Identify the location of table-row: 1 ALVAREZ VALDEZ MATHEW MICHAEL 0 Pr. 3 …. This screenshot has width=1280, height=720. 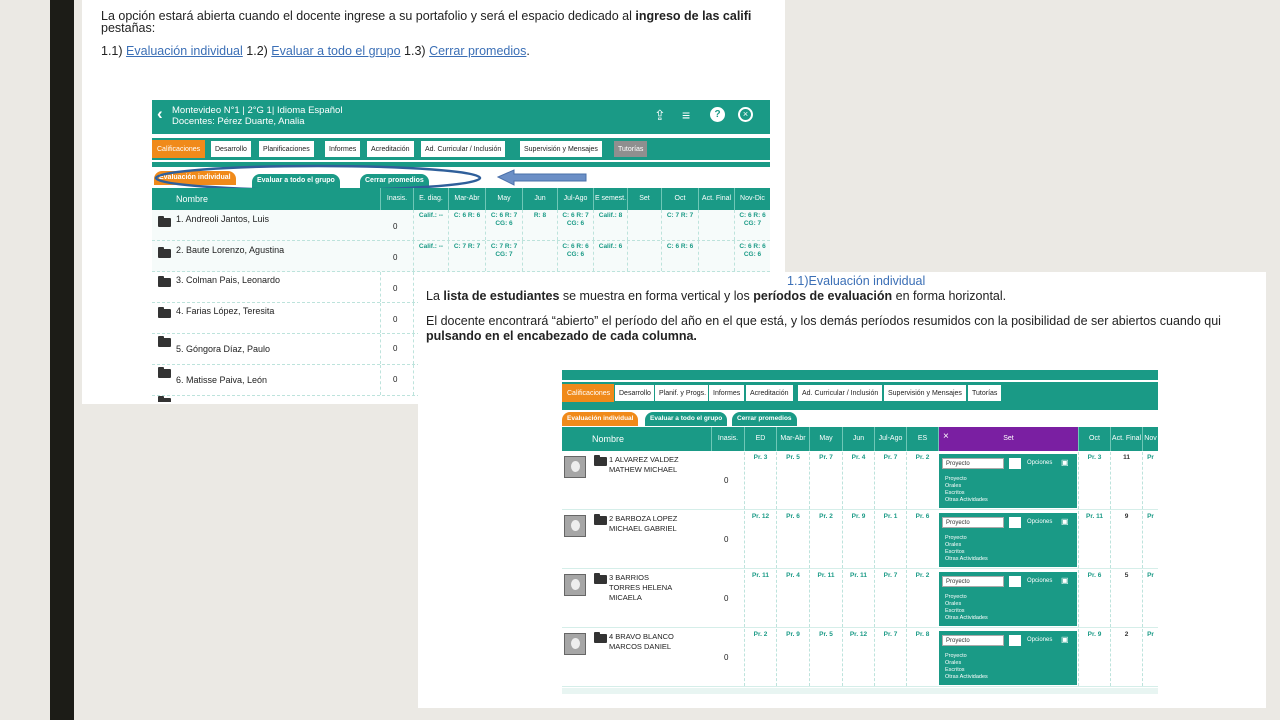
(860, 481).